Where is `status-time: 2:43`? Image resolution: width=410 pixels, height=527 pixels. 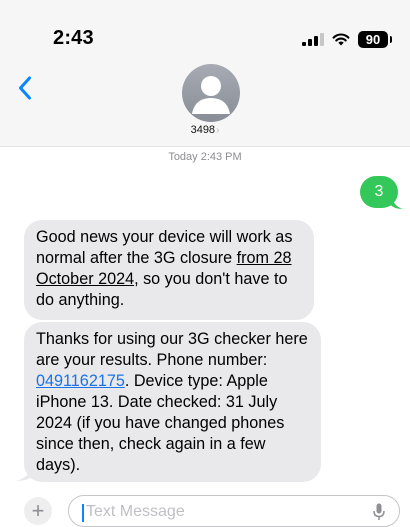
status-time: 2:43 is located at coordinates (73, 38).